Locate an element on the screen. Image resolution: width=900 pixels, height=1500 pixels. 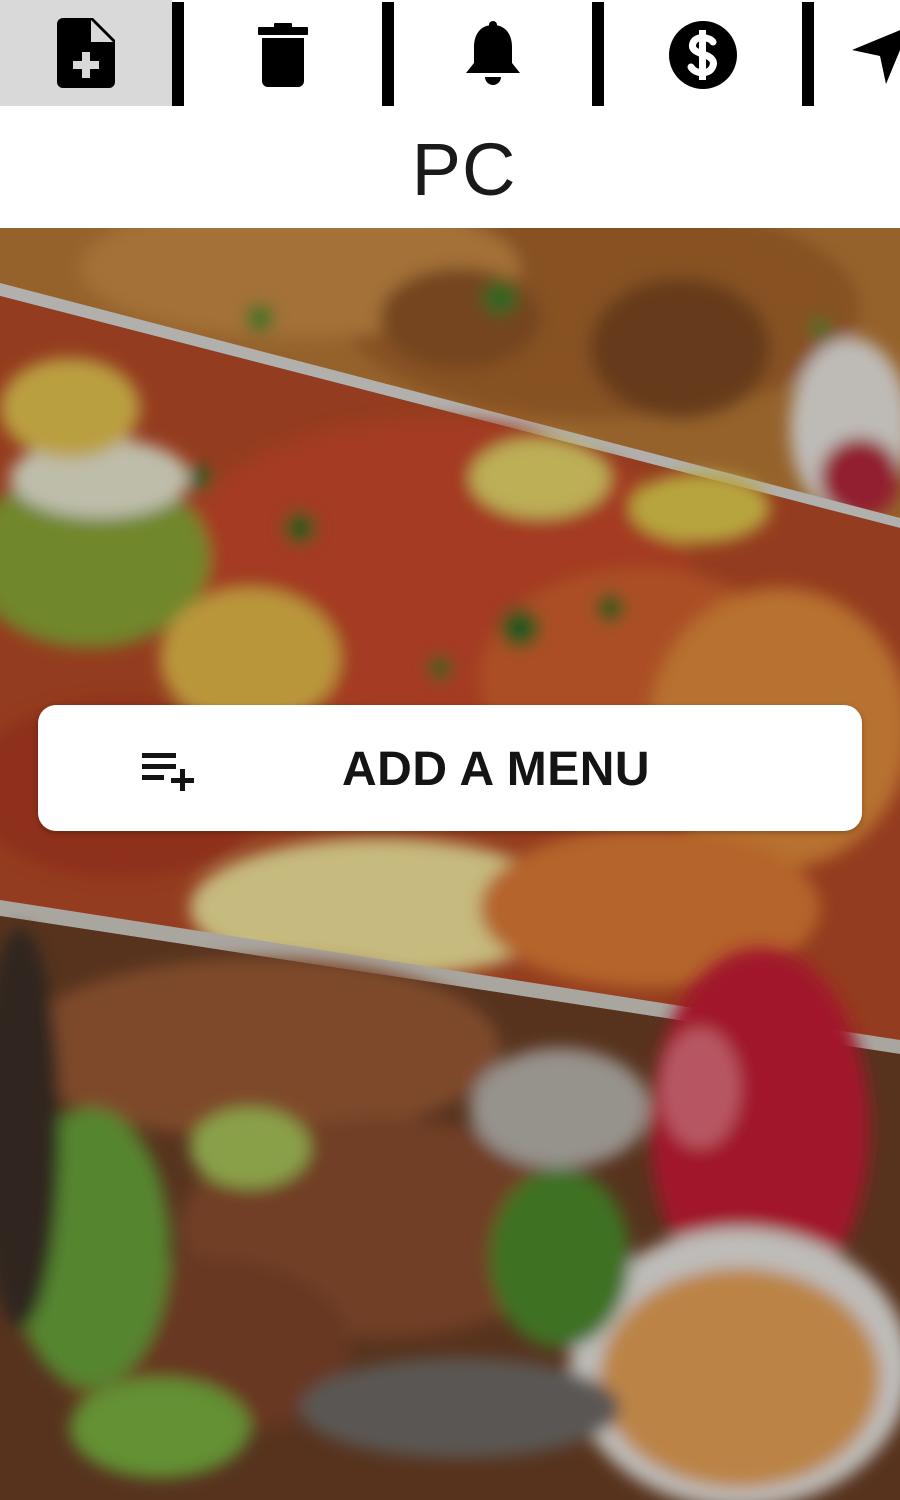
navigation-button is located at coordinates (857, 55).